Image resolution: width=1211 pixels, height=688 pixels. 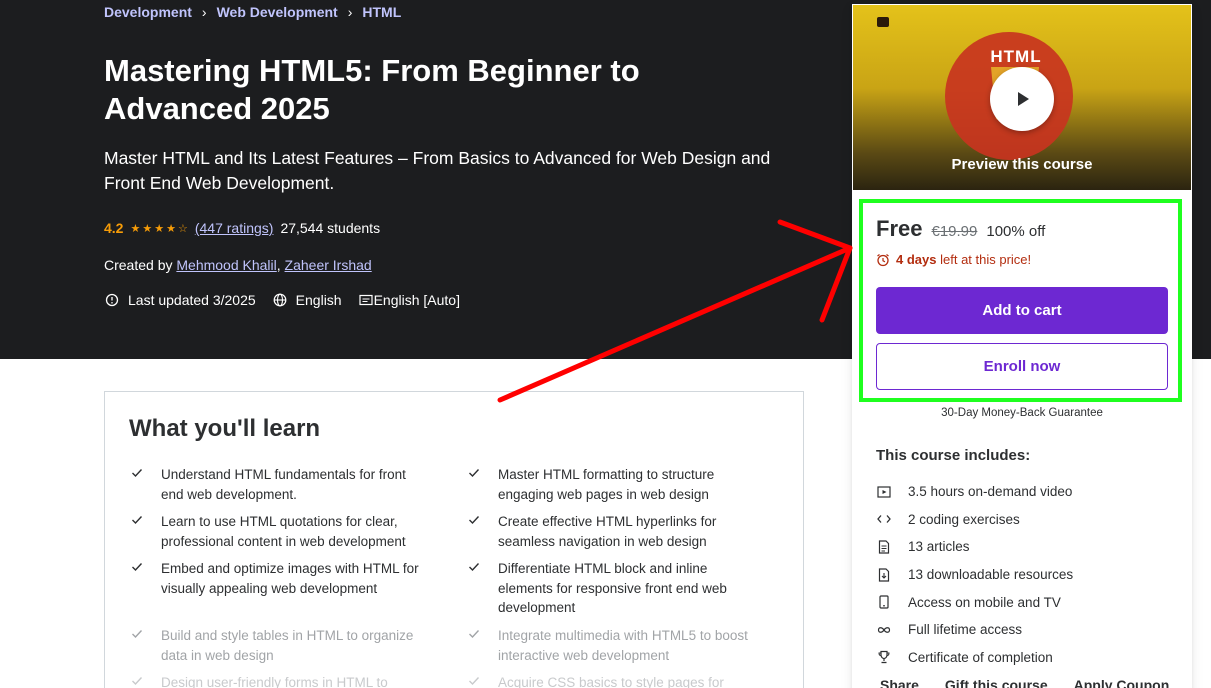 I want to click on list-item: Full lifetime access, so click(x=974, y=630).